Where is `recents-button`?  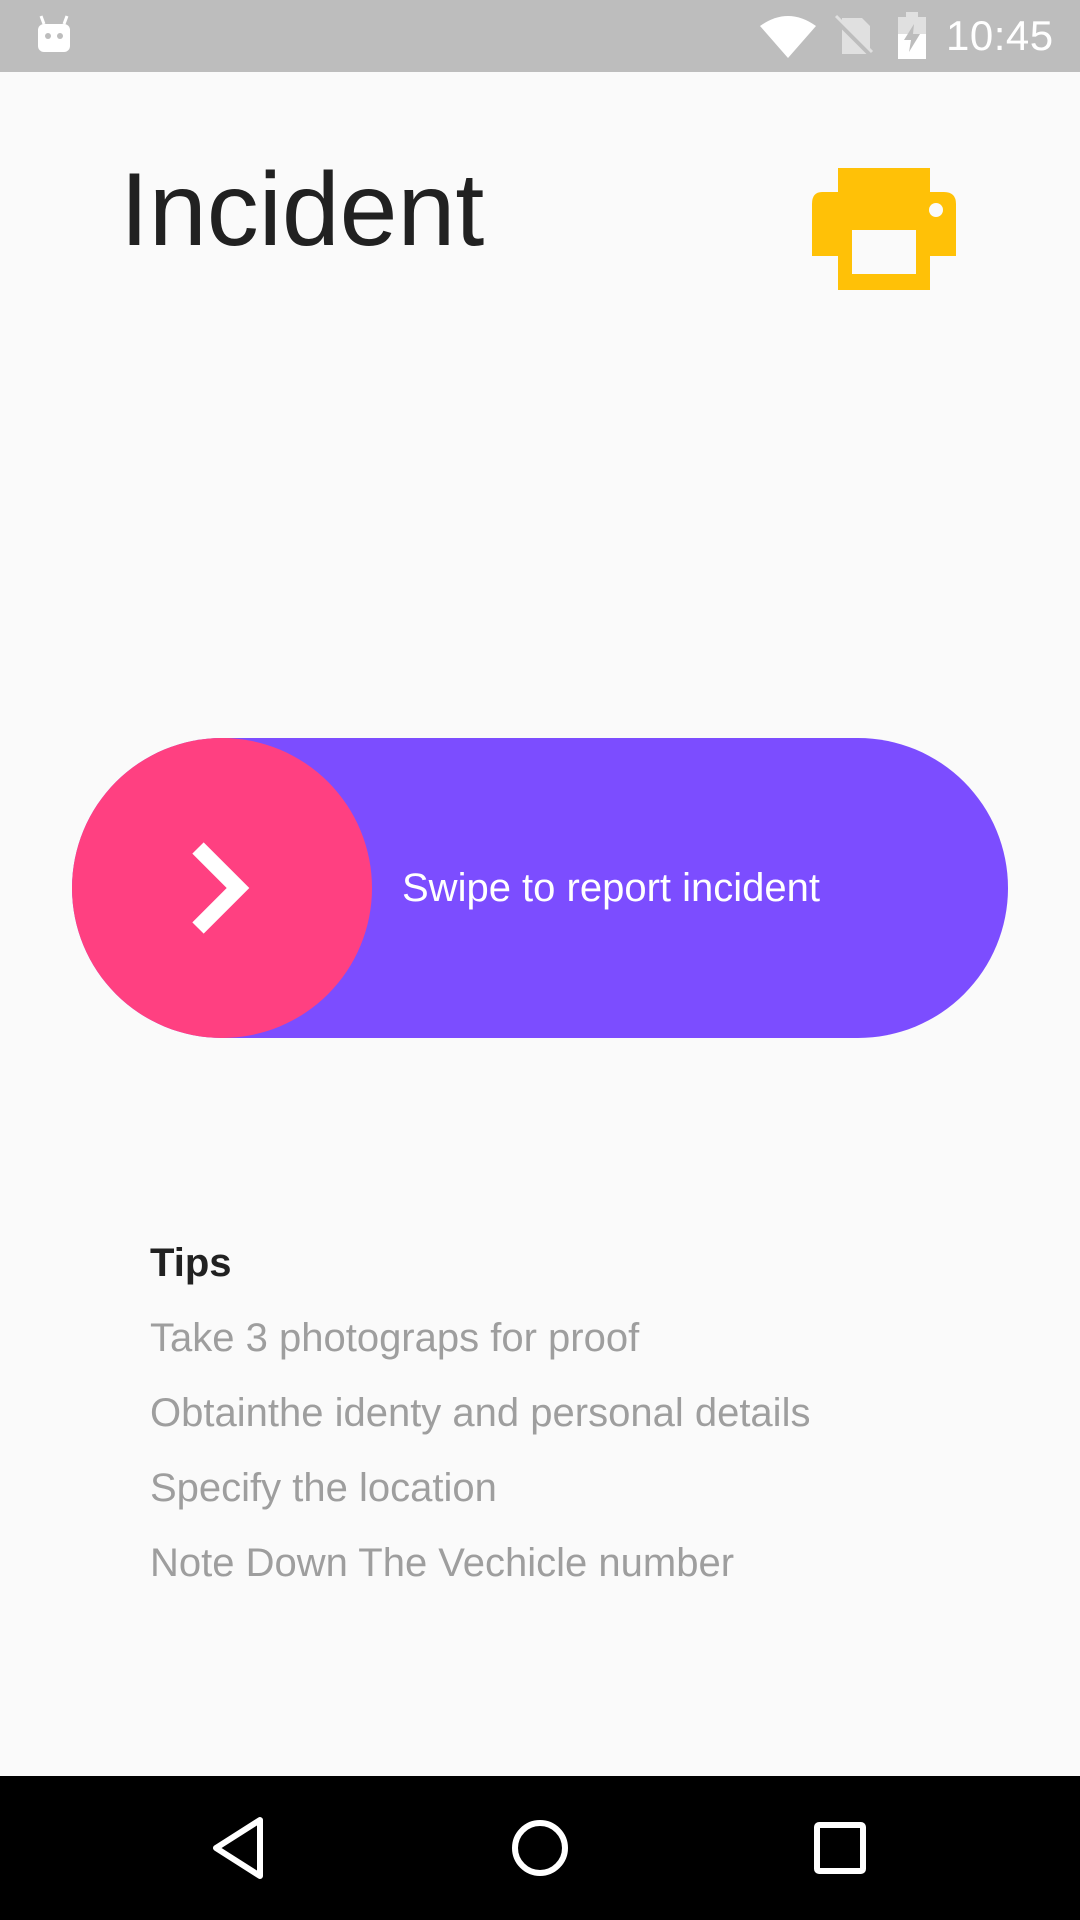
recents-button is located at coordinates (840, 1848).